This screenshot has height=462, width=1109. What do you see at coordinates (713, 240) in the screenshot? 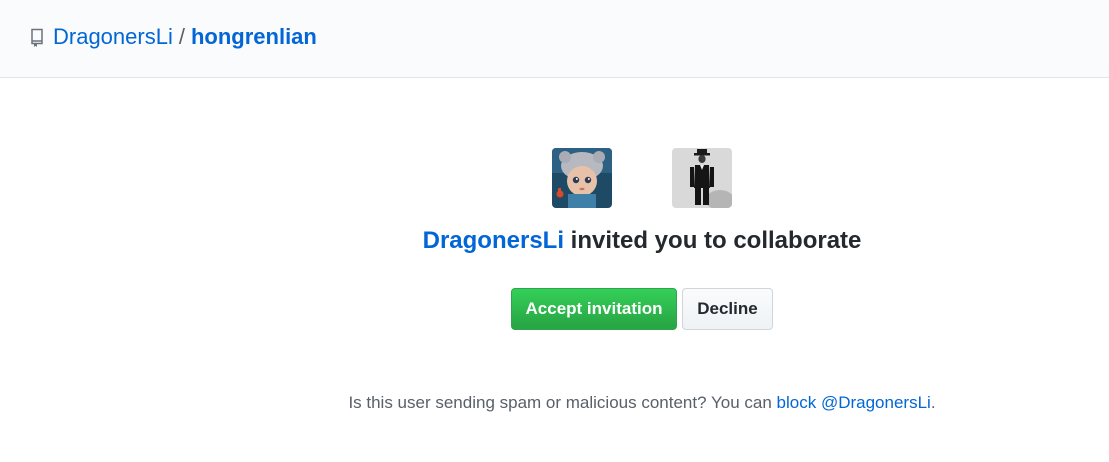
I see `invitation-text: invited you to collaborate` at bounding box center [713, 240].